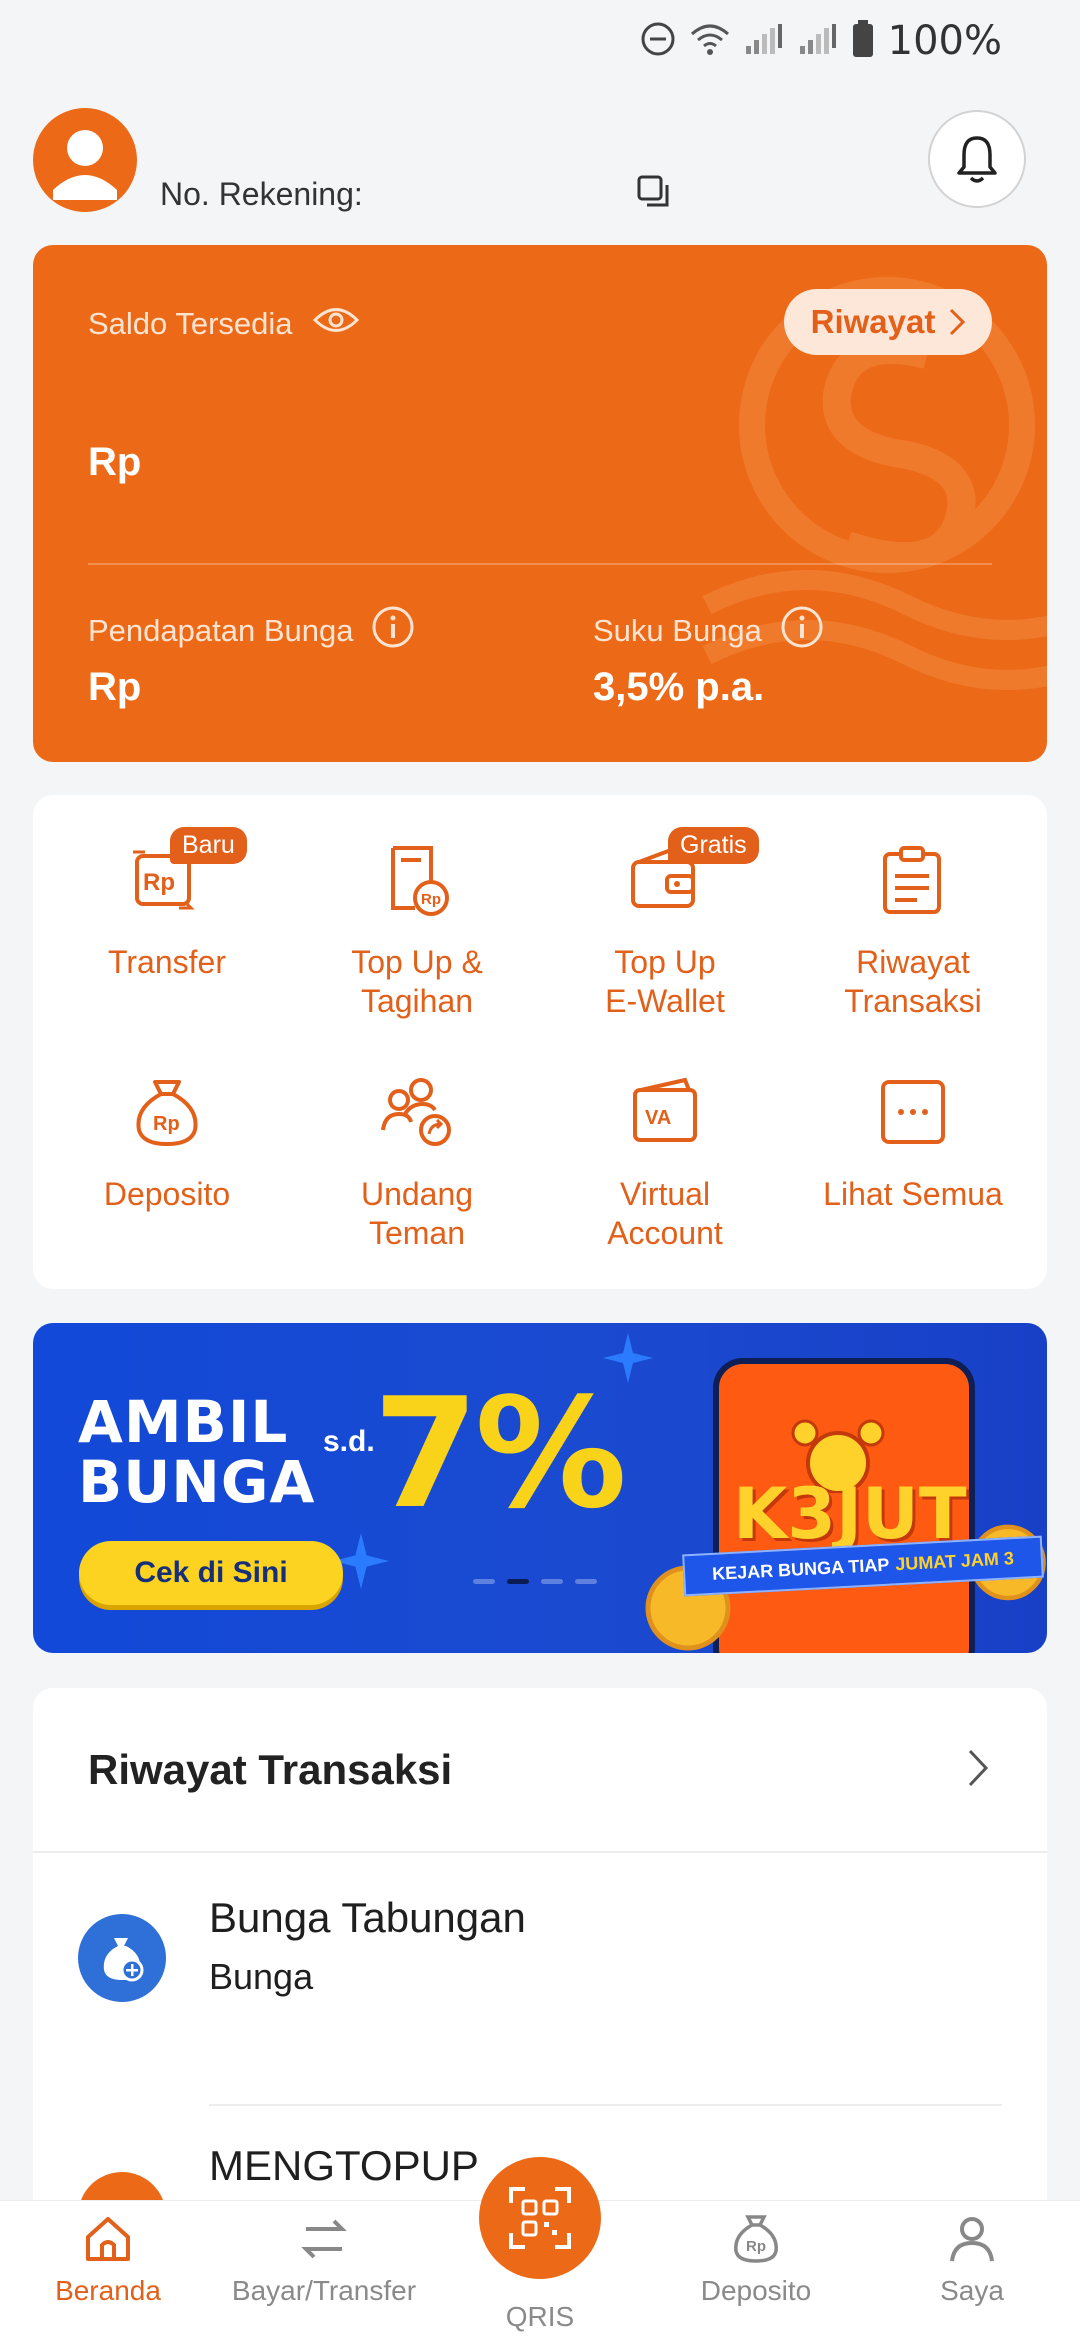 The image size is (1080, 2340). What do you see at coordinates (540, 40) in the screenshot?
I see `status-bar: 100%` at bounding box center [540, 40].